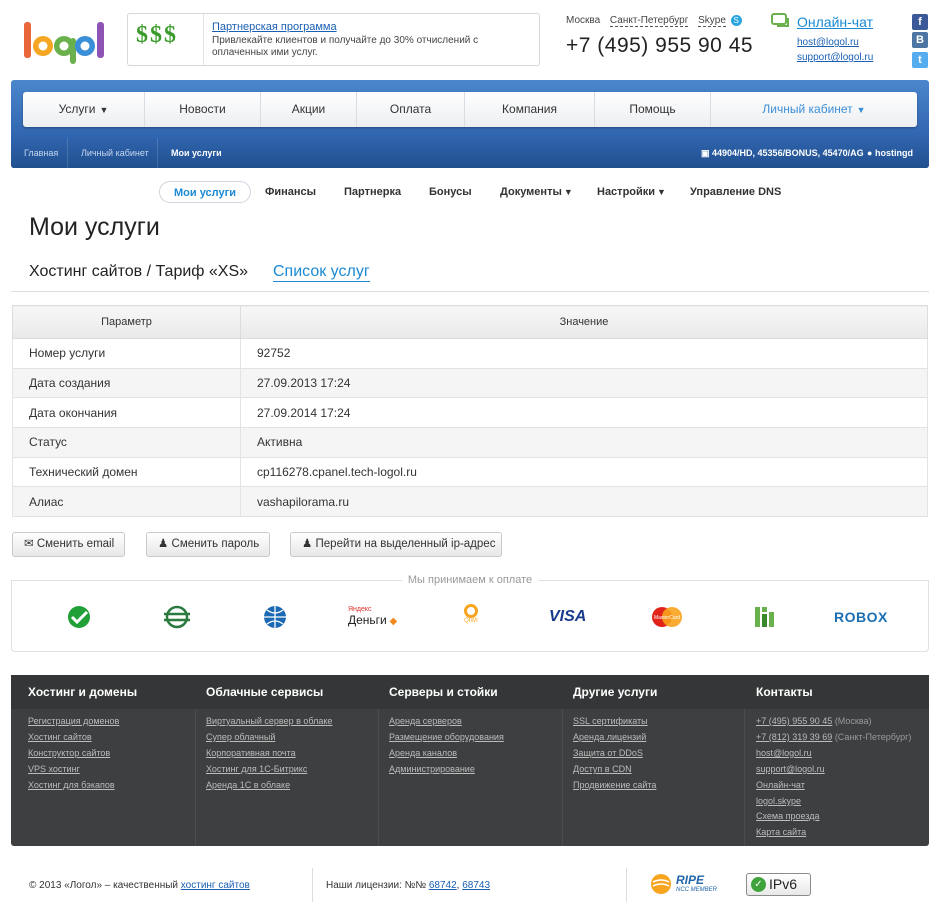 Image resolution: width=940 pixels, height=923 pixels. Describe the element at coordinates (73, 721) in the screenshot. I see `footer-link: Регистрация доменов` at that location.